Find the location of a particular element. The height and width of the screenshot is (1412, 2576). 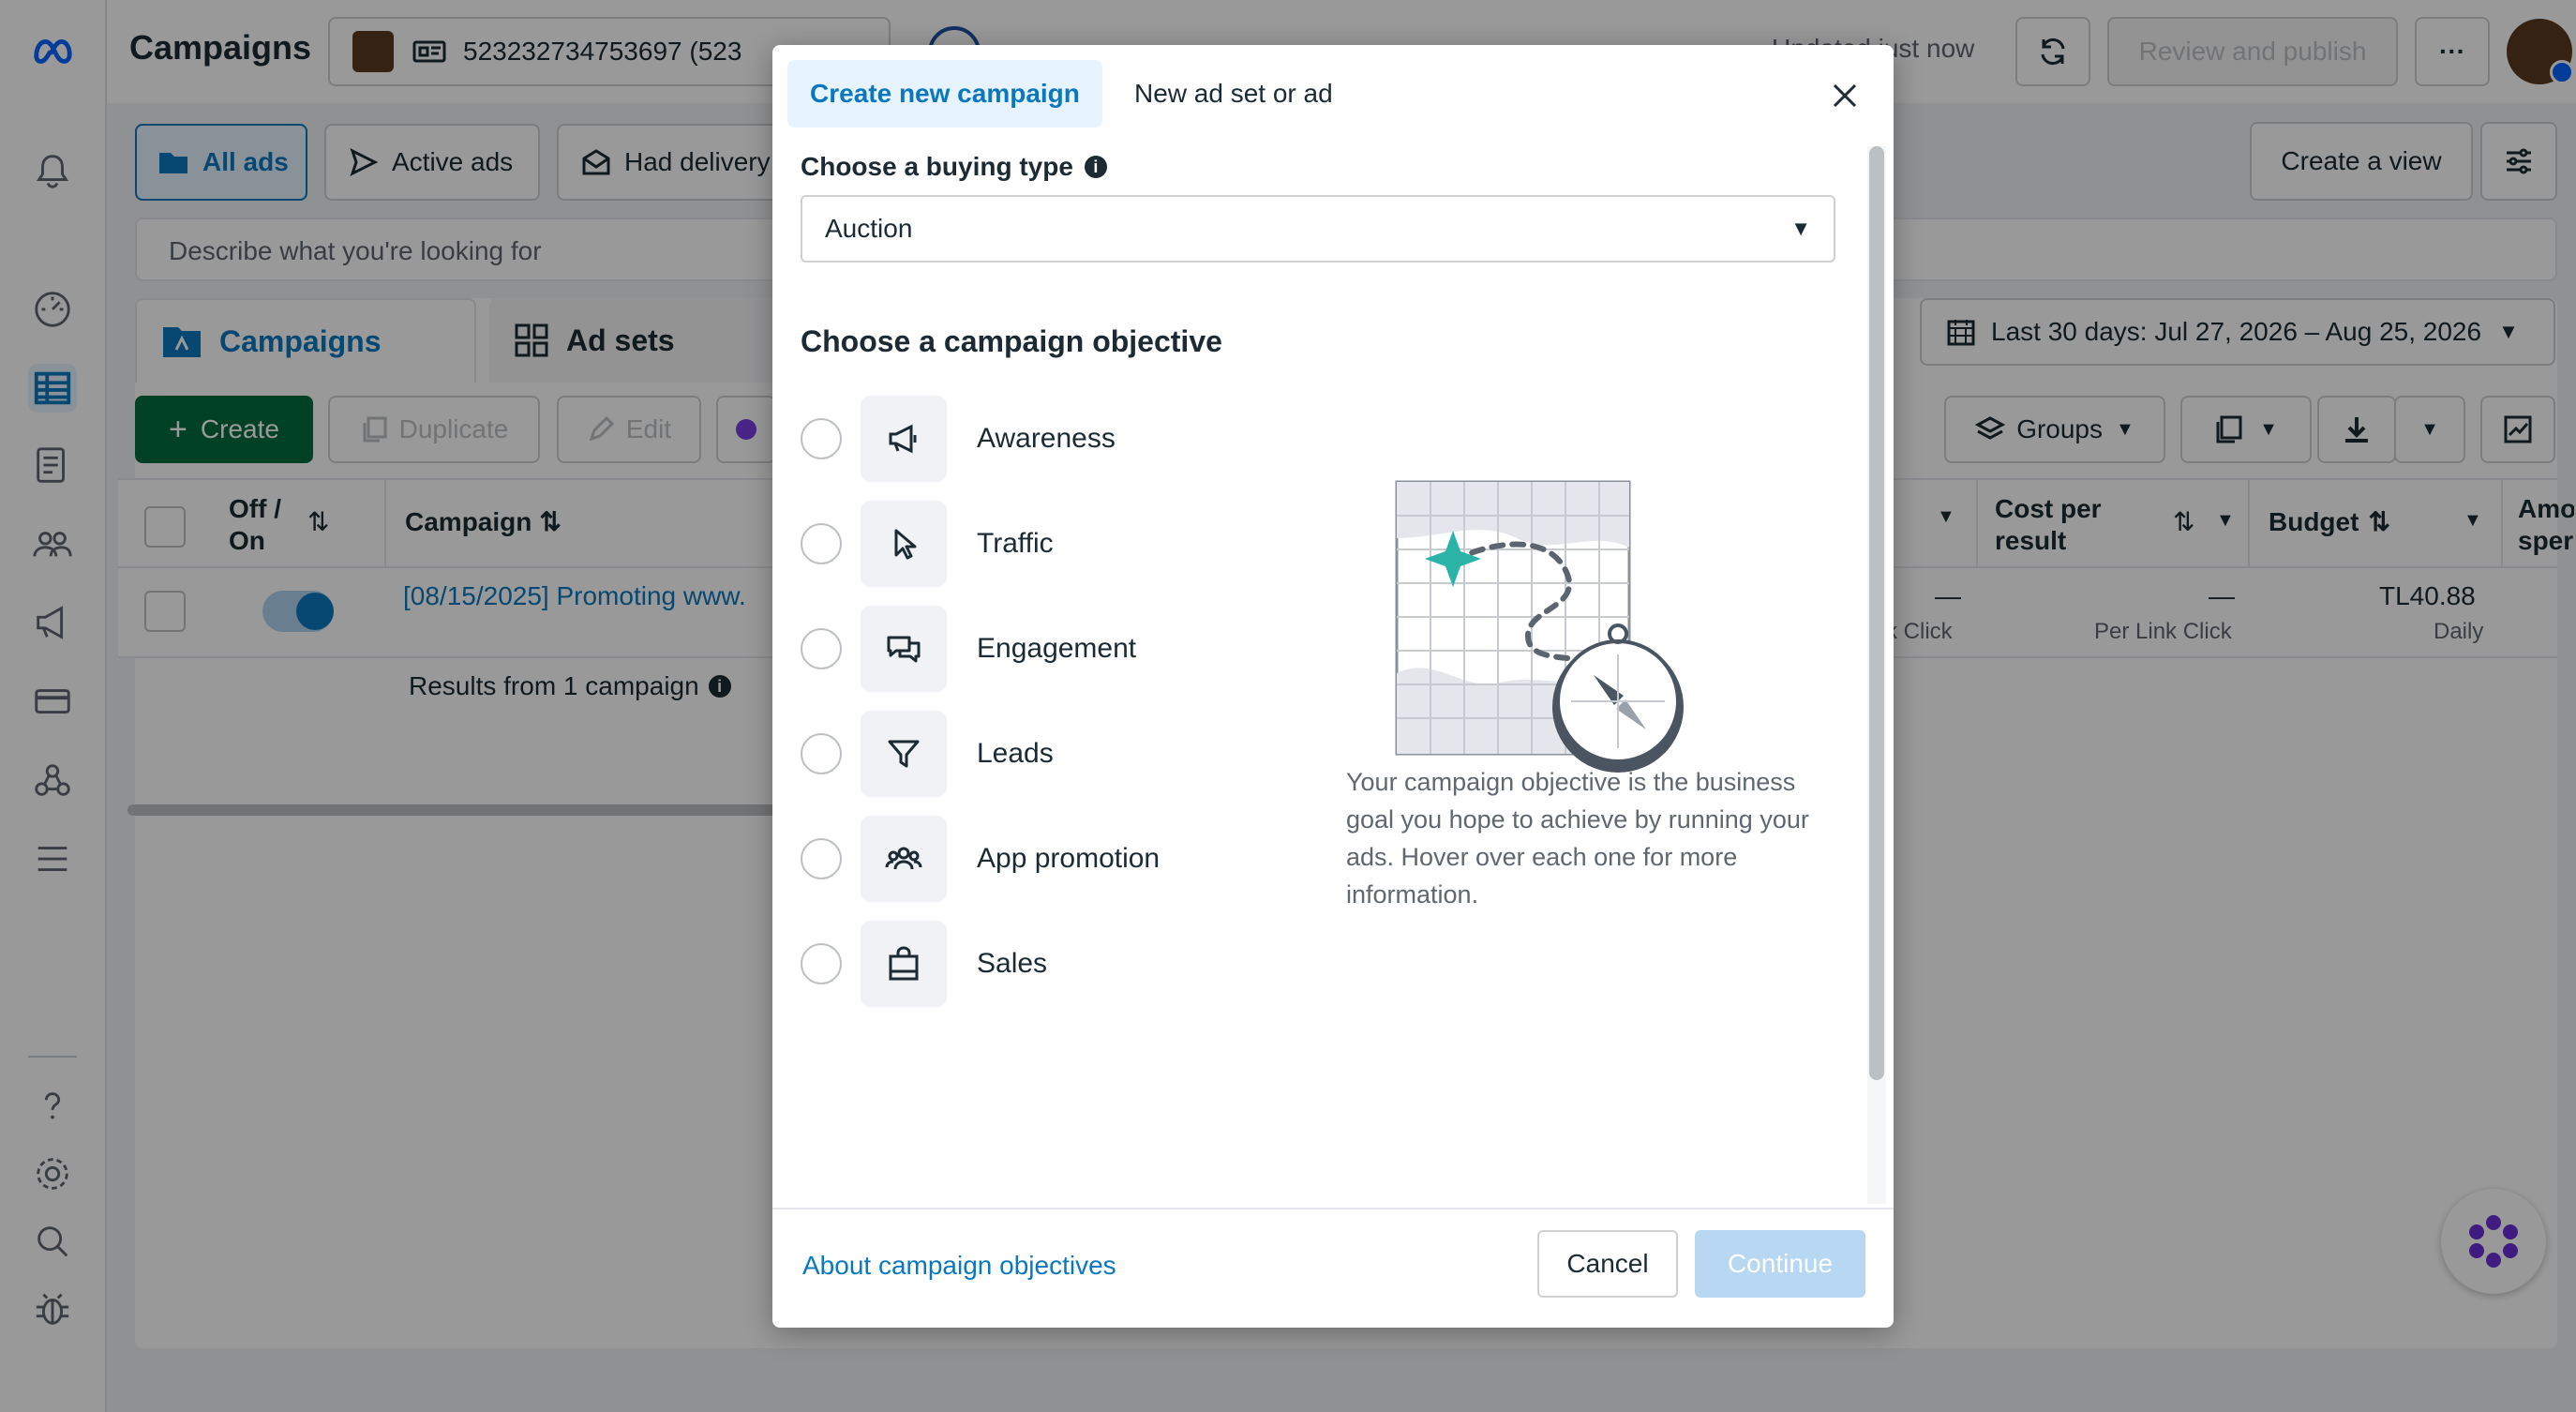

continue-button: Continue is located at coordinates (1780, 1264).